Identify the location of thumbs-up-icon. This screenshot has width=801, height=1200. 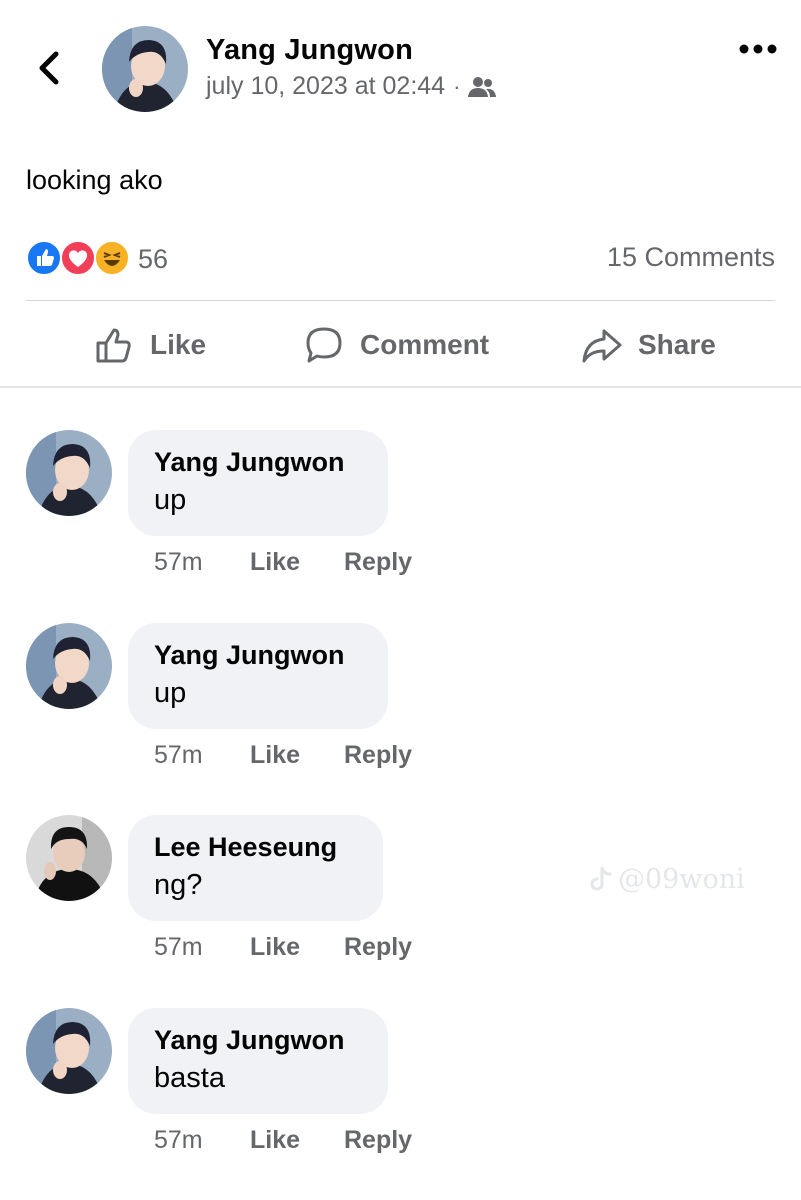
(113, 345).